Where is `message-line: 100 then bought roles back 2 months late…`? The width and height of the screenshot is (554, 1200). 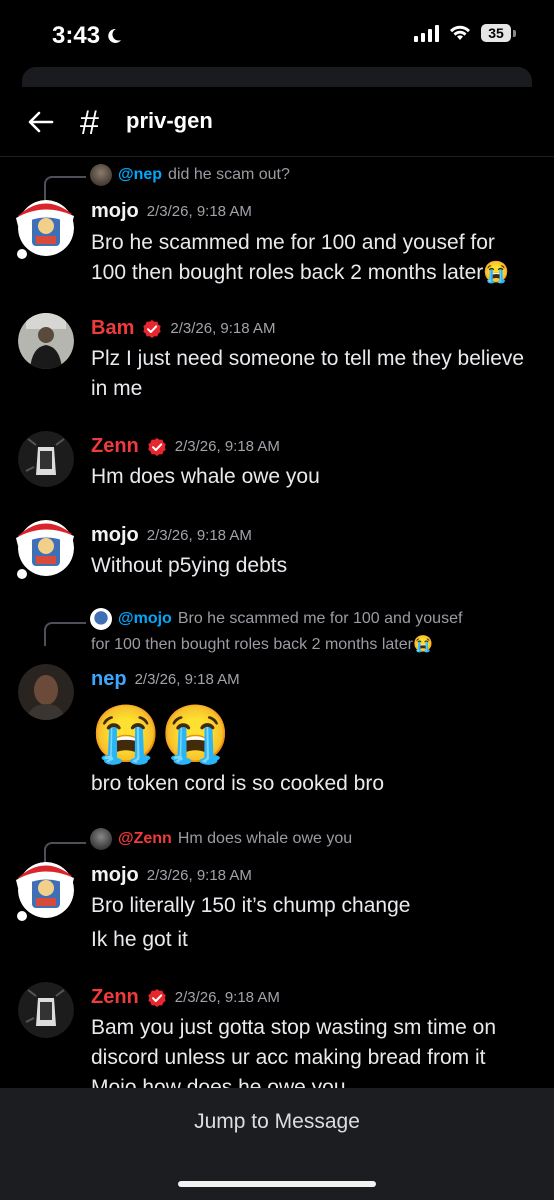
message-line: 100 then bought roles back 2 months late… is located at coordinates (300, 272).